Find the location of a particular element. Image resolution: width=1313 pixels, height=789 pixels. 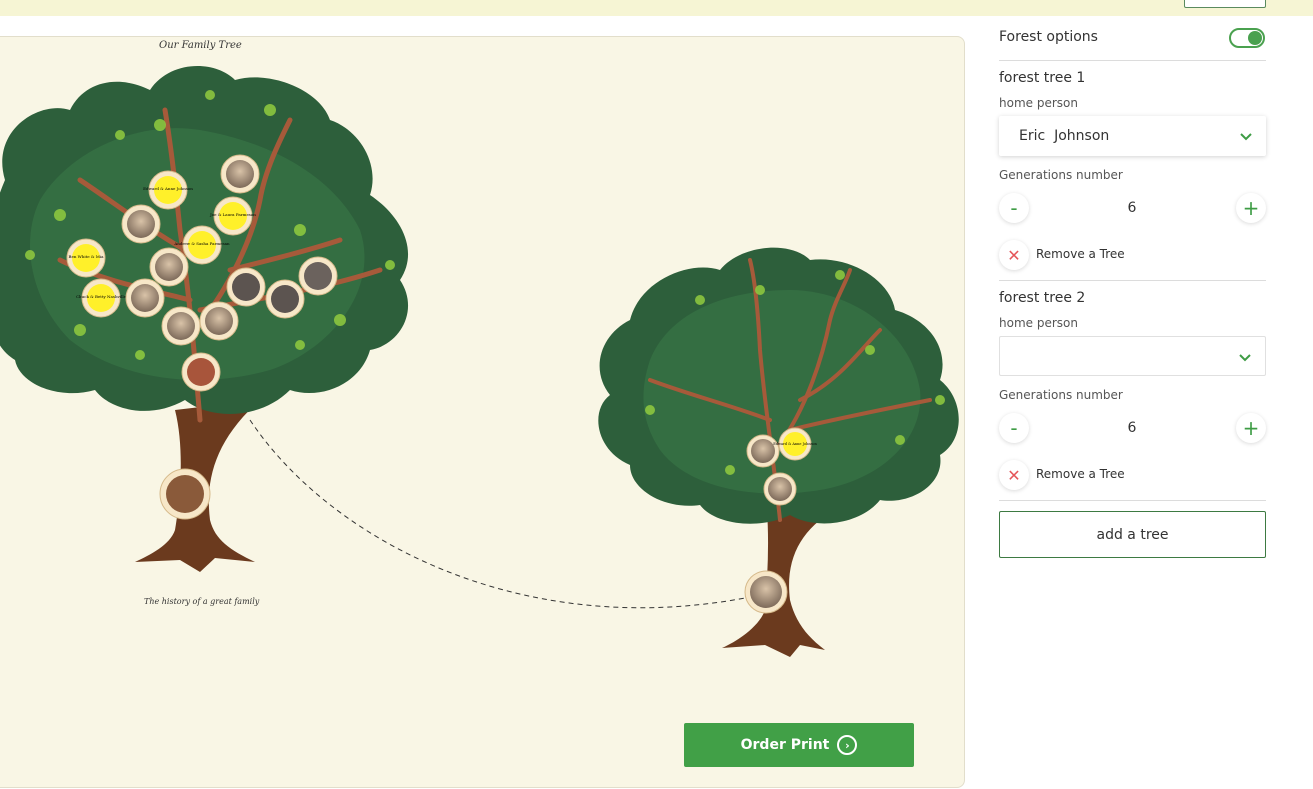

toggle-knob is located at coordinates (1255, 38).